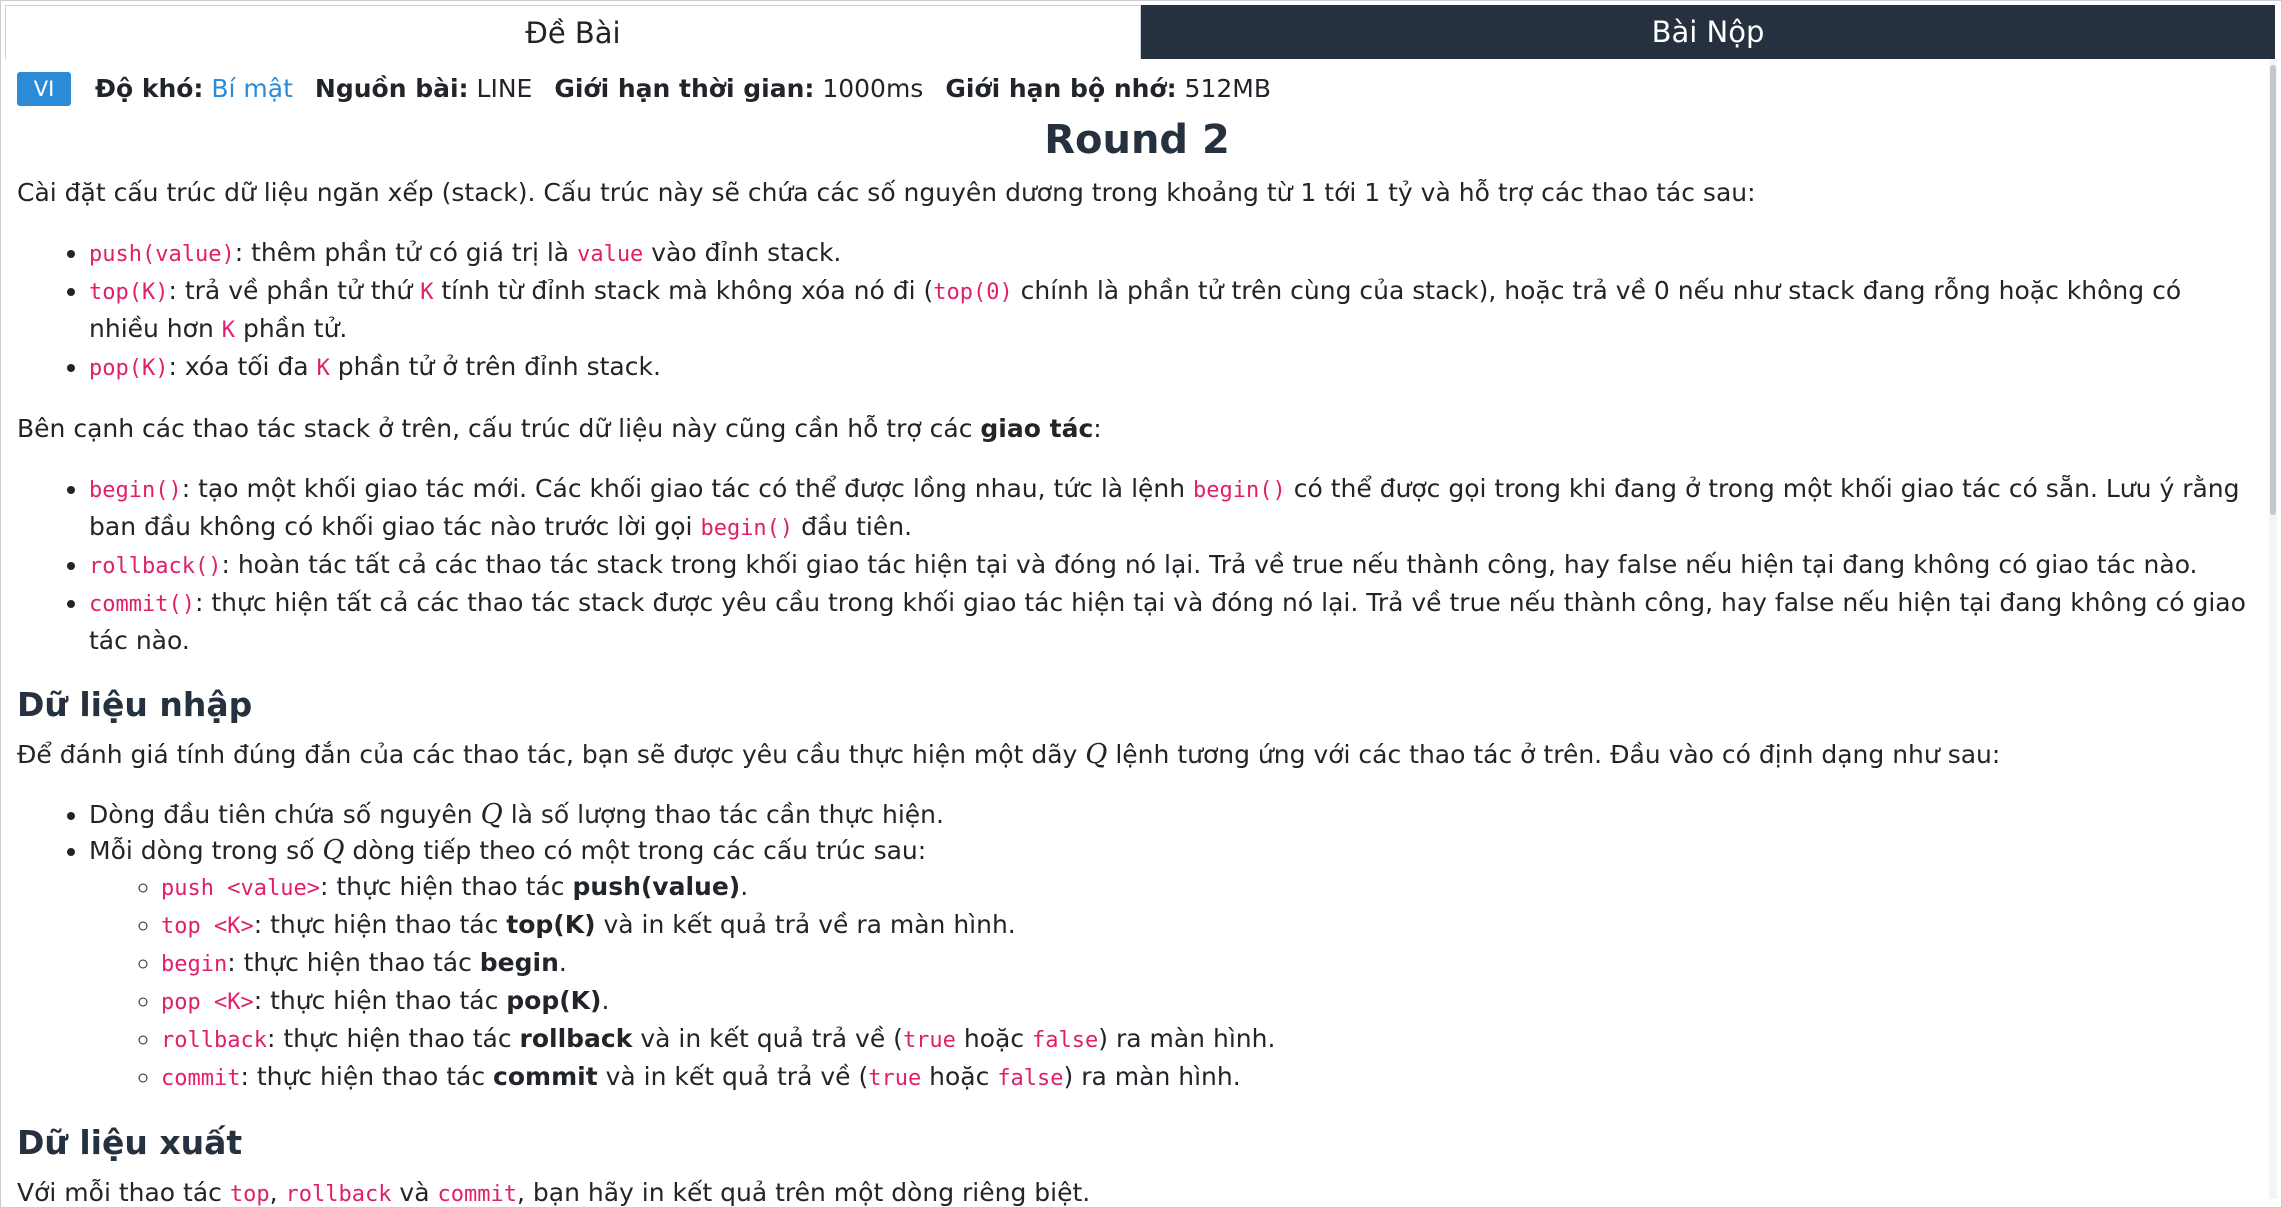  Describe the element at coordinates (1209, 964) in the screenshot. I see `list-item: begin: thực hiện thao tác begin.` at that location.